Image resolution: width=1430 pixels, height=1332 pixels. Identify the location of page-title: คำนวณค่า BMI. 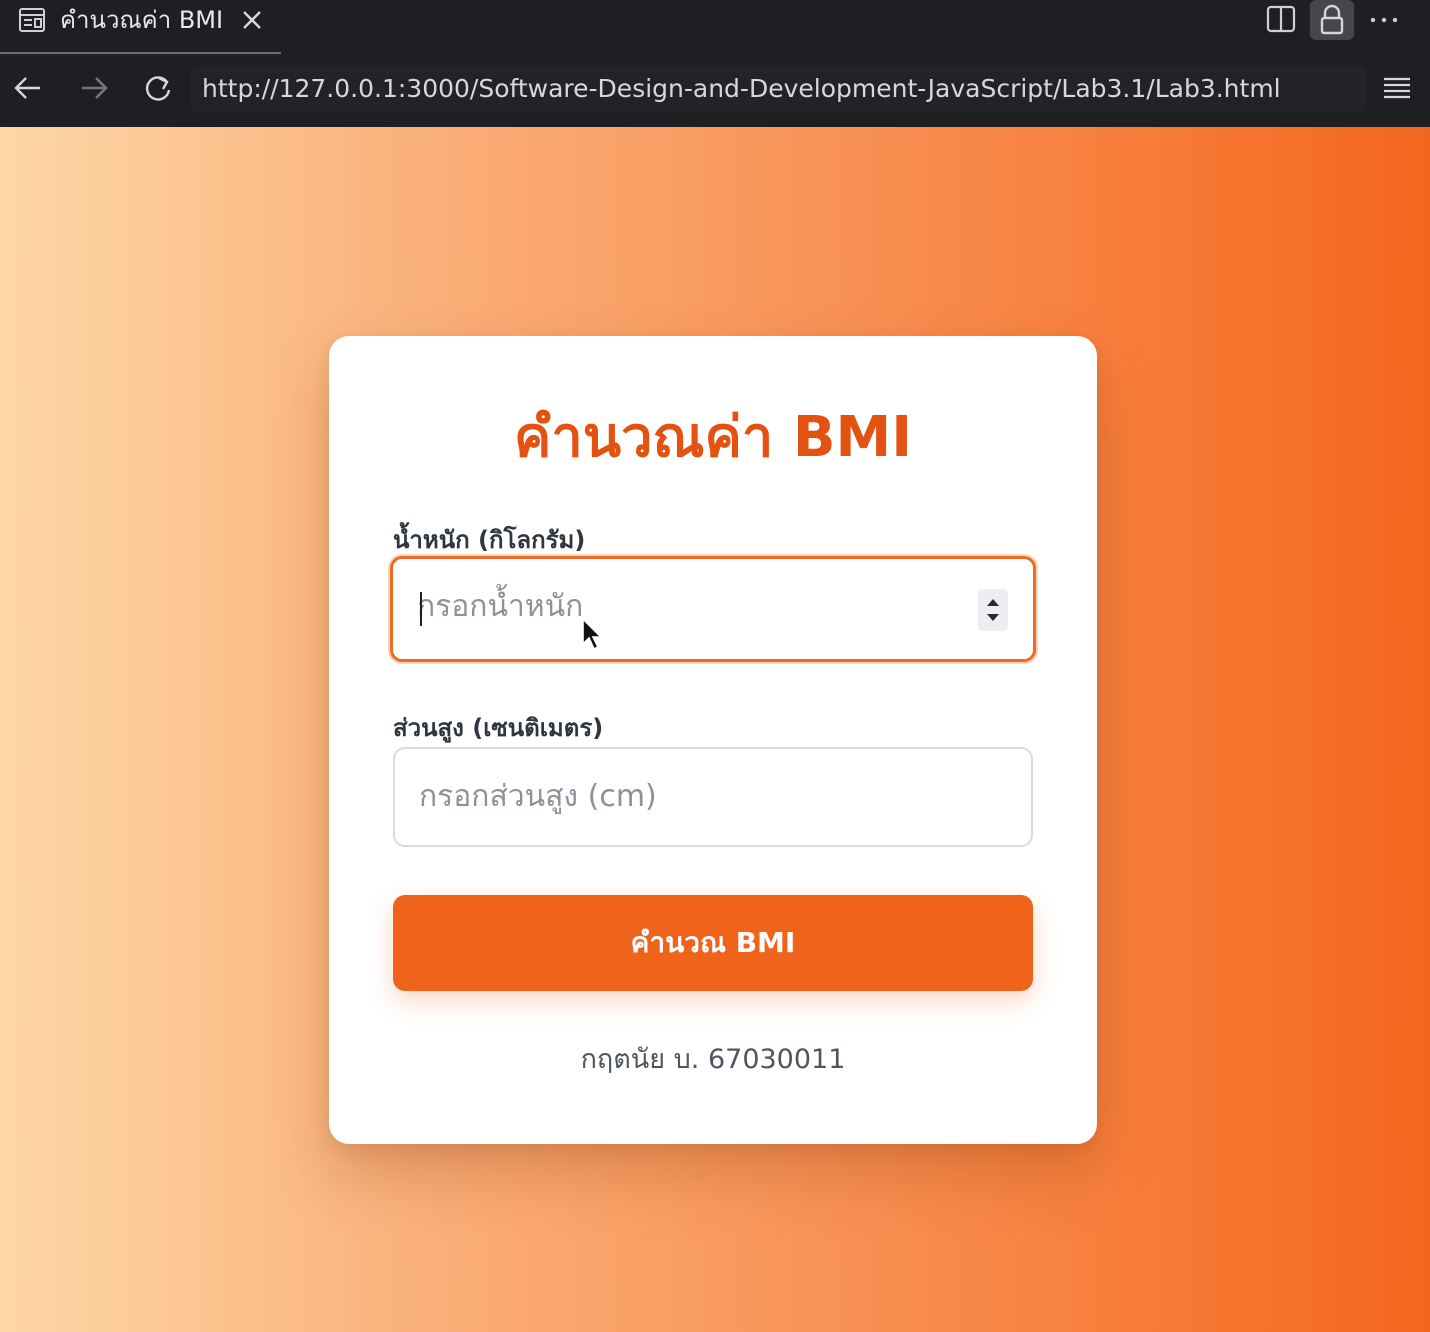
(713, 437).